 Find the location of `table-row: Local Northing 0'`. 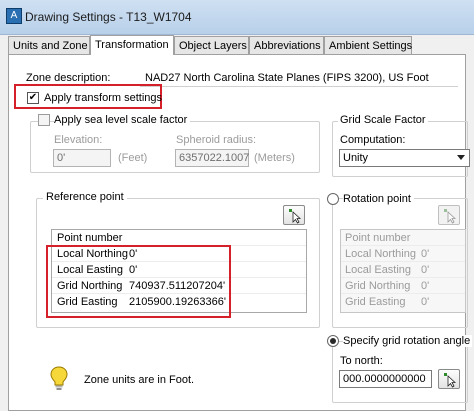

table-row: Local Northing 0' is located at coordinates (403, 254).